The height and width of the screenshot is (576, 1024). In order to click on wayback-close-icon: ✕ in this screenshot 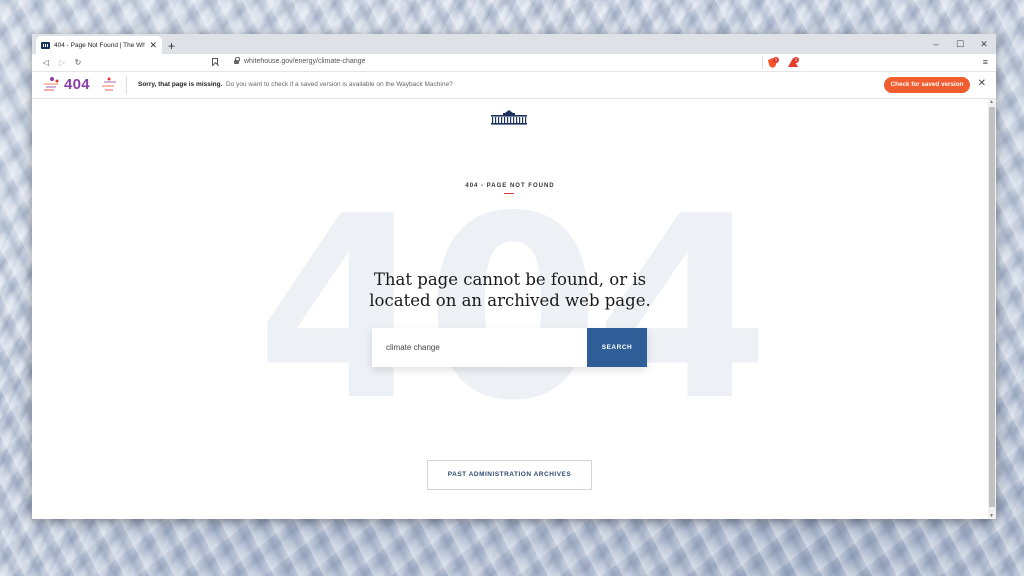, I will do `click(982, 84)`.